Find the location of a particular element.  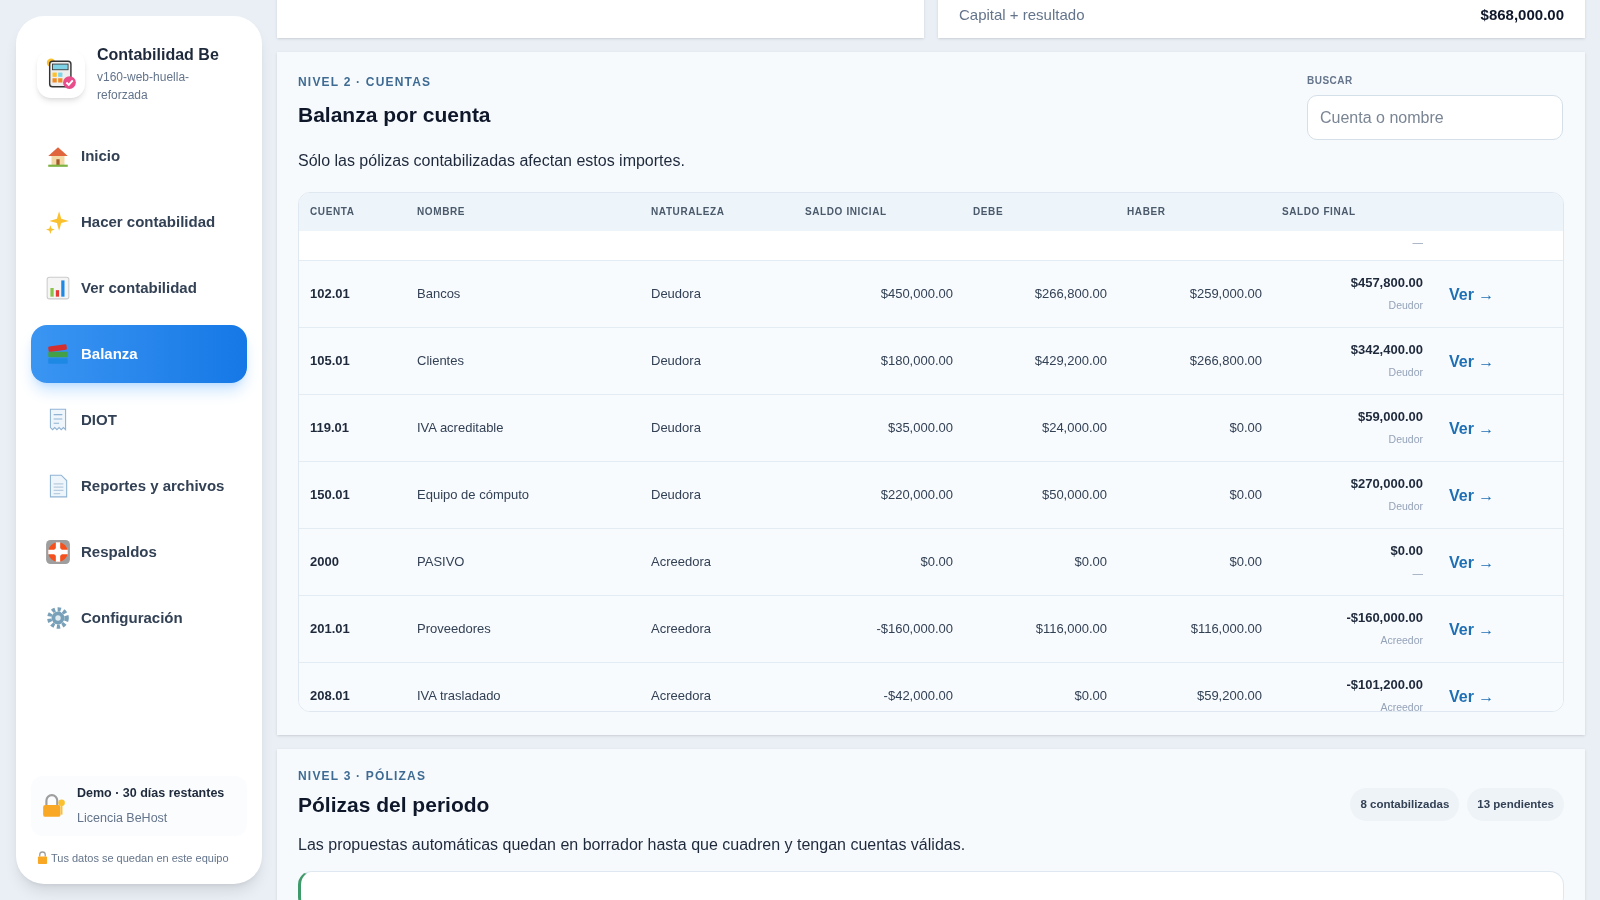

nav-item: Ver contabilidad is located at coordinates (139, 288).